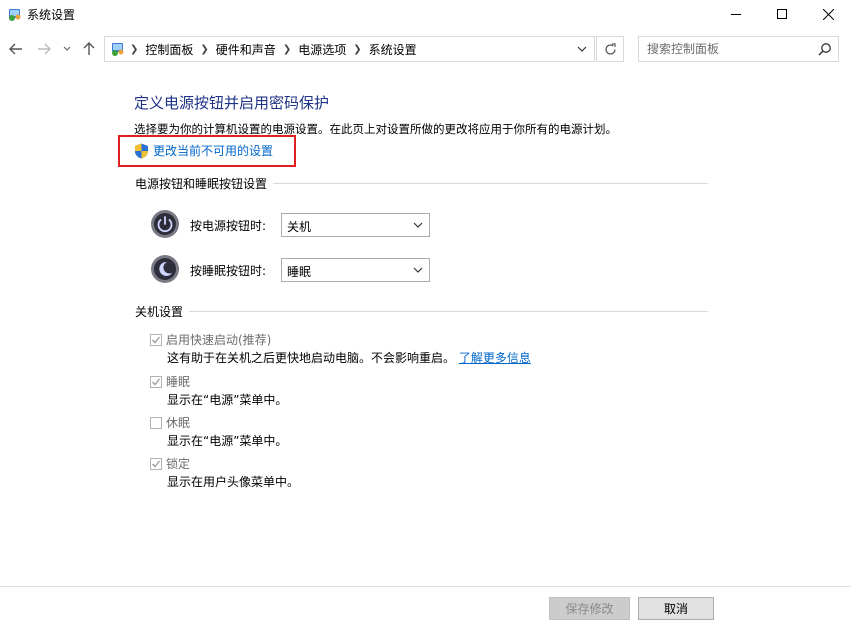 Image resolution: width=851 pixels, height=628 pixels. I want to click on close-button, so click(828, 14).